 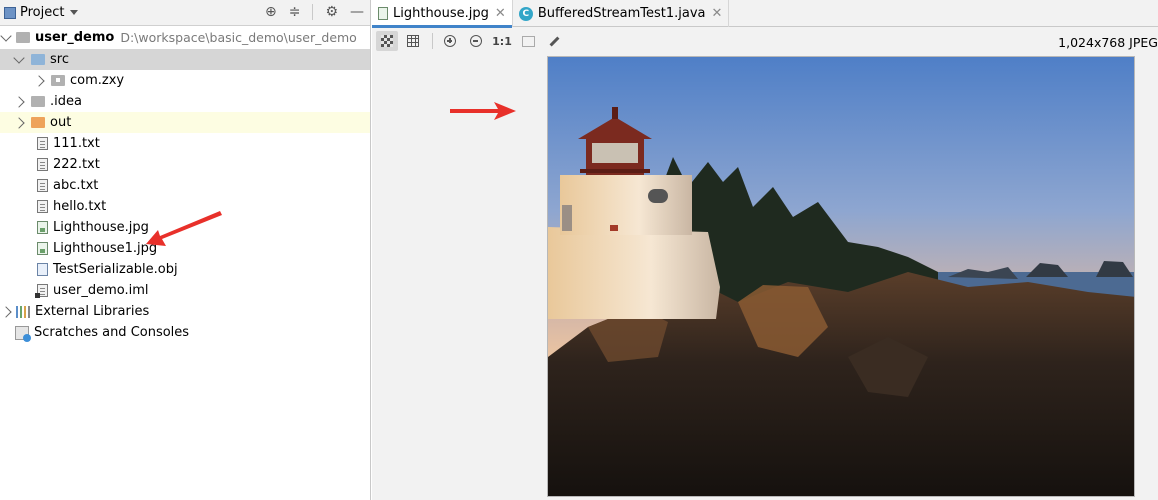 I want to click on tree-item-out: out, so click(x=185, y=122).